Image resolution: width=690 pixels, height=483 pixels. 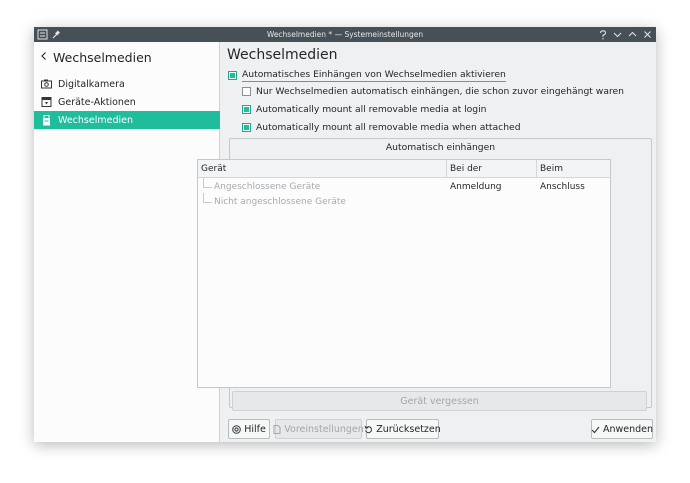 What do you see at coordinates (97, 102) in the screenshot?
I see `sidebar-item-label: Geräte-Aktionen` at bounding box center [97, 102].